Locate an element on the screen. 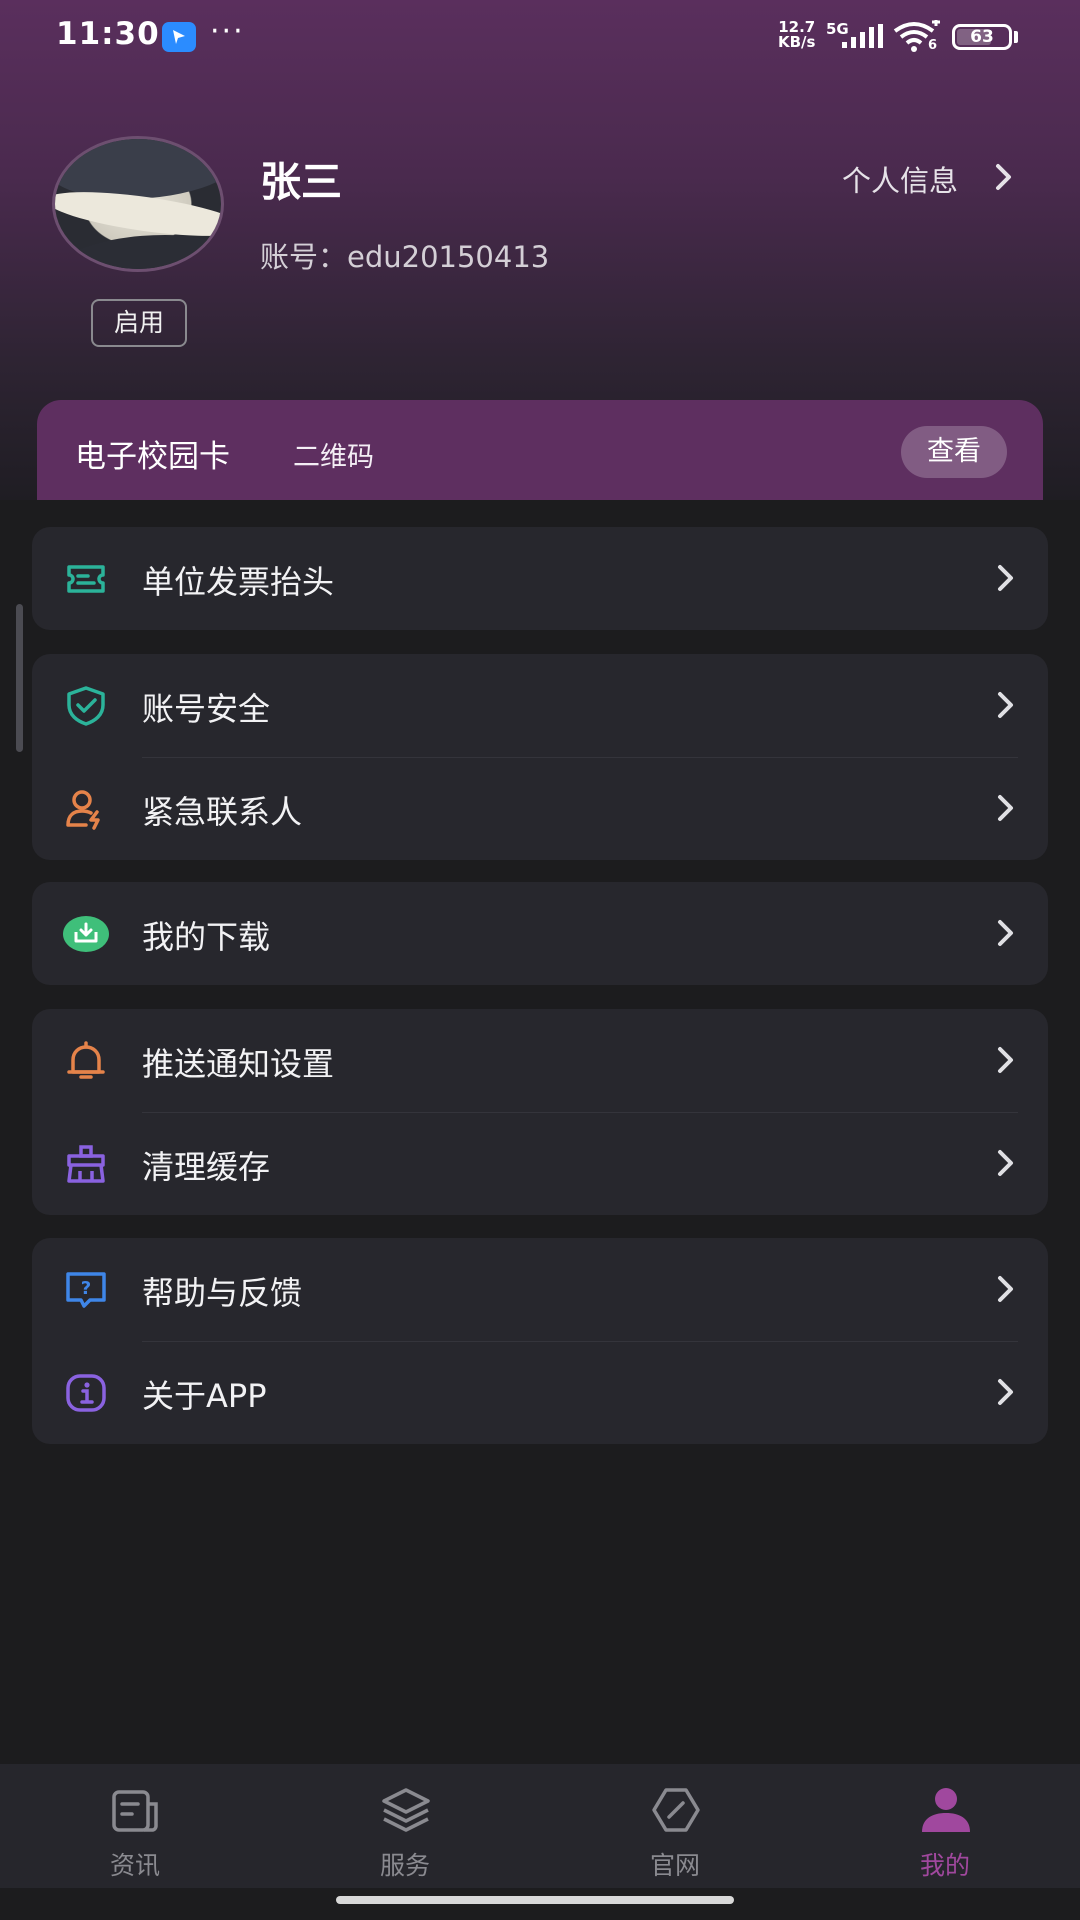  avatar-shade-top is located at coordinates (138, 169).